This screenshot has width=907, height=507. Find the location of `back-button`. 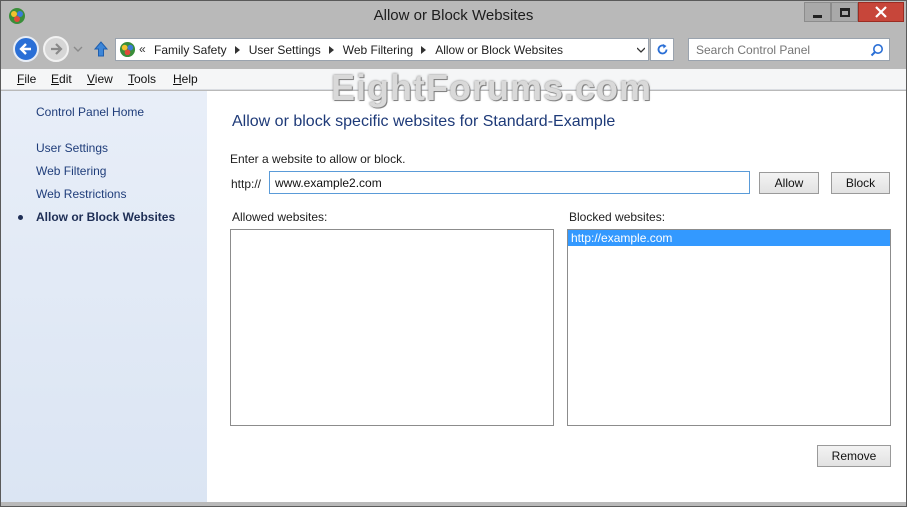

back-button is located at coordinates (26, 49).